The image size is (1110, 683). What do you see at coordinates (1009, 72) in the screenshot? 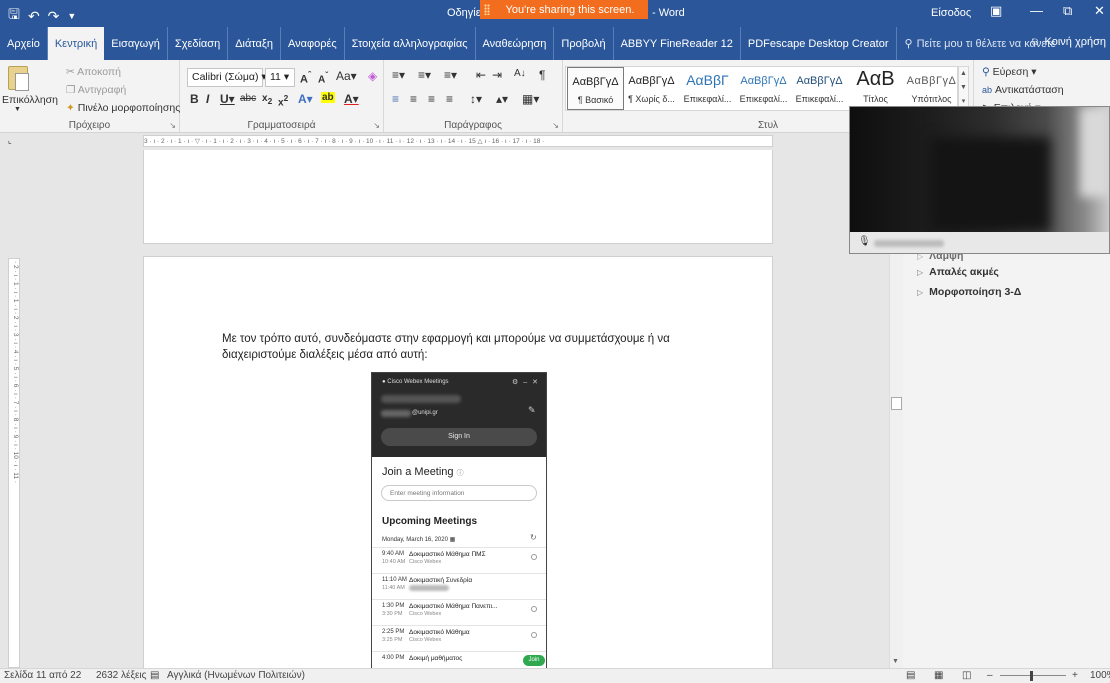
I see `find-button: ⚲ Εύρεση ▾` at bounding box center [1009, 72].